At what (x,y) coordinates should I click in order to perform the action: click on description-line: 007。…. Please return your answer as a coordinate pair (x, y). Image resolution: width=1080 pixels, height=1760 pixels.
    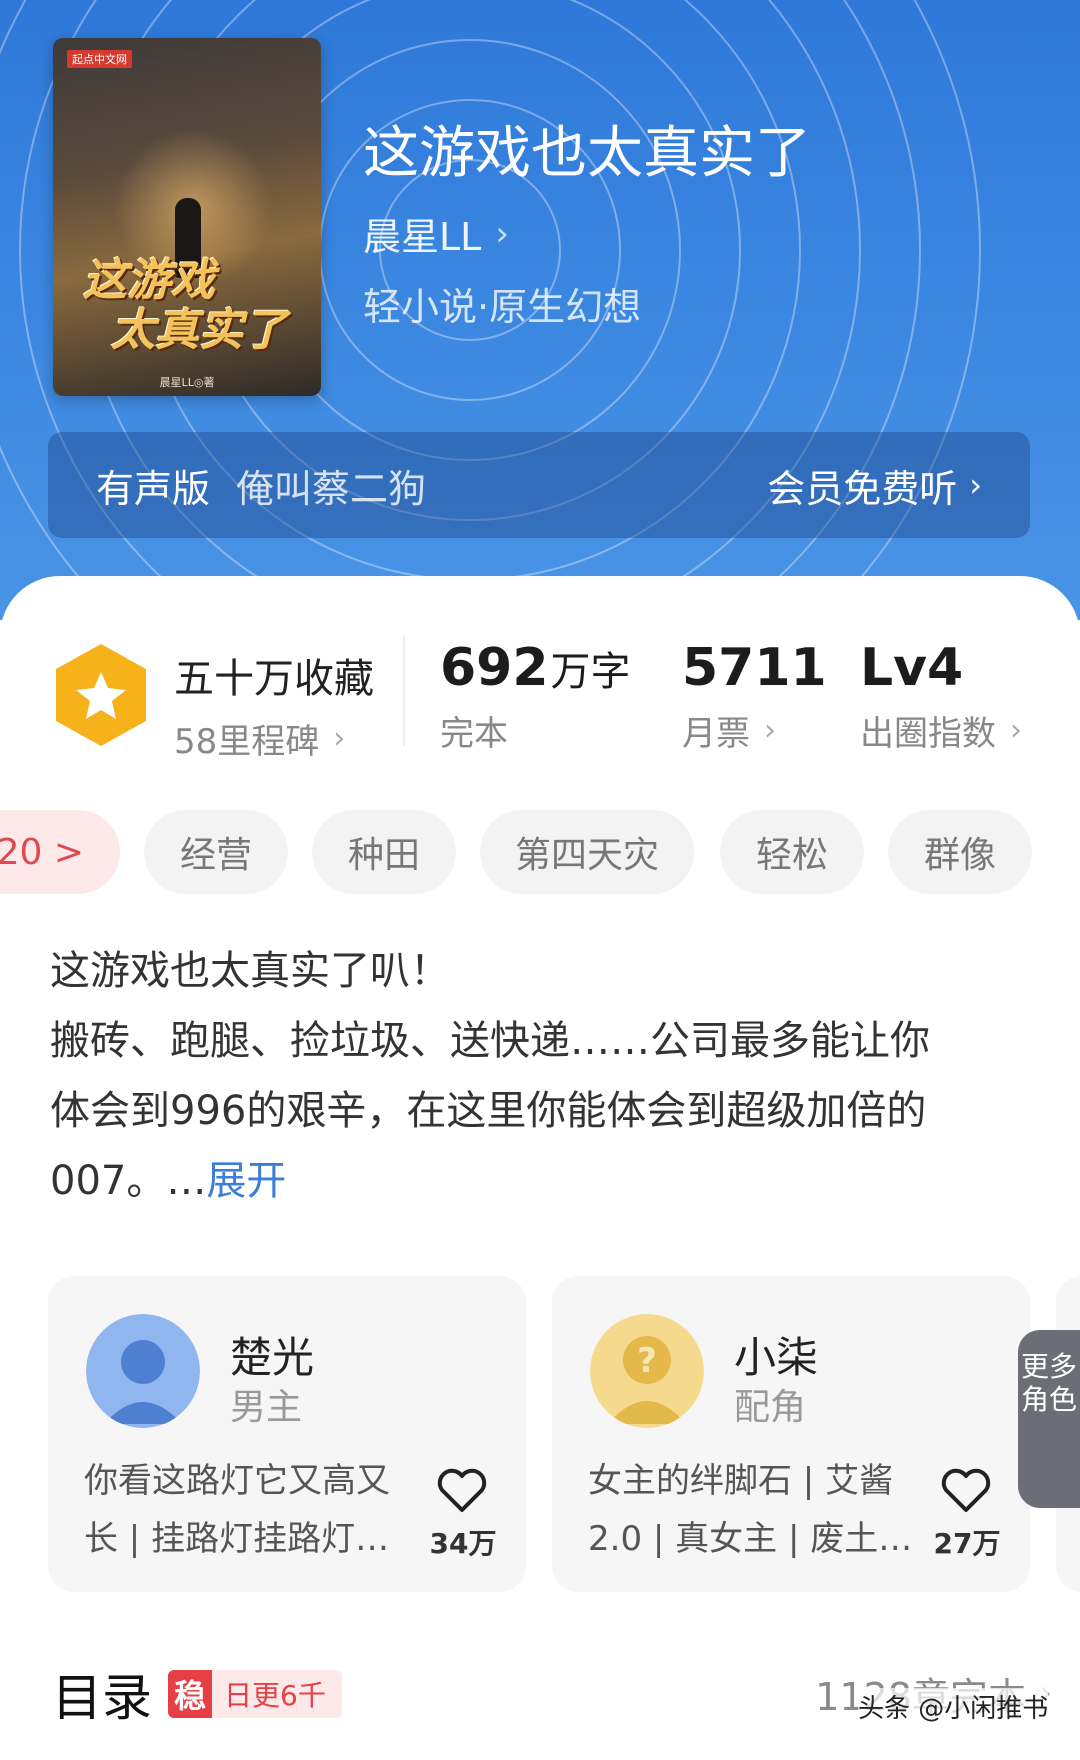
    Looking at the image, I should click on (128, 1181).